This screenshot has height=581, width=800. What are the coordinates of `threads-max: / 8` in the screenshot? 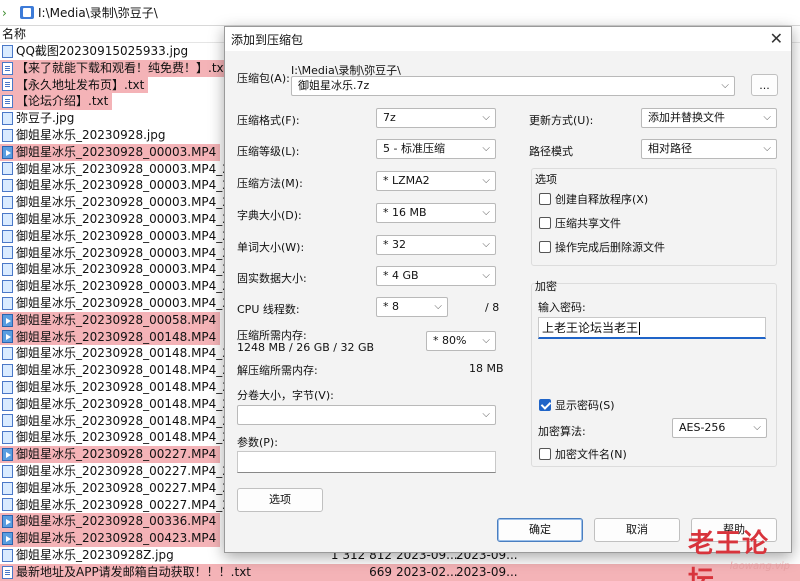 It's located at (492, 307).